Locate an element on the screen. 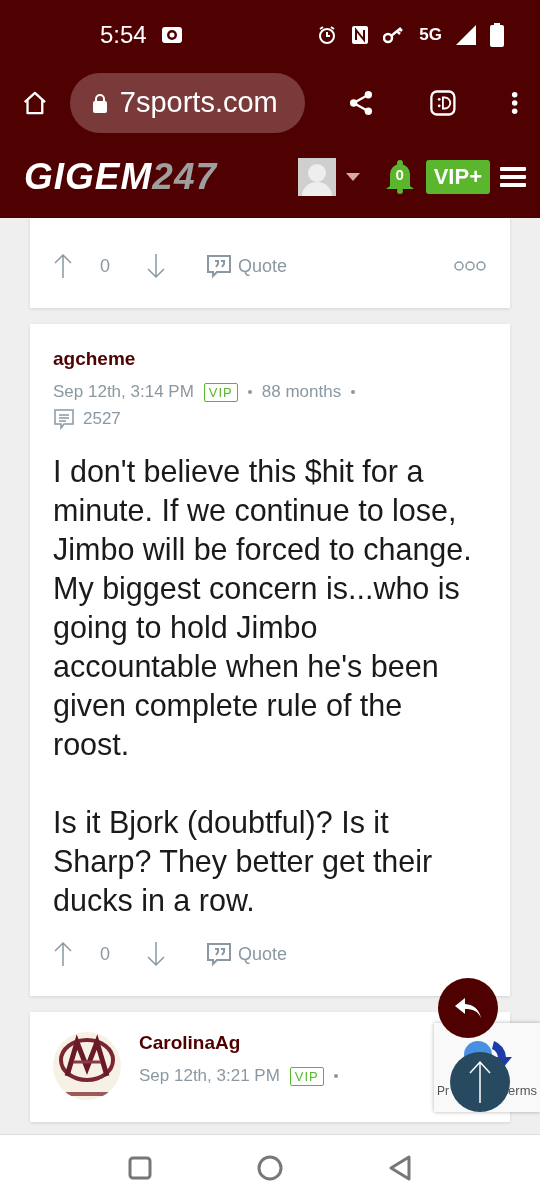 The width and height of the screenshot is (540, 1200). post-time: Sep 12th, 3:14 PM is located at coordinates (123, 392).